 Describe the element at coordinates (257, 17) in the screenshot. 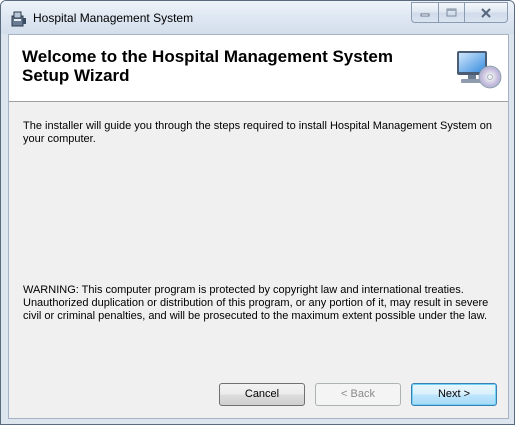

I see `title-bar: Hospital Management System` at that location.